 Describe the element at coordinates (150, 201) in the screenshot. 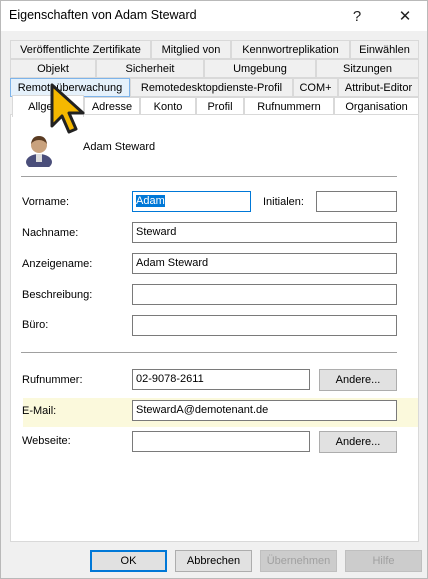

I see `vorname-value: Adam` at that location.